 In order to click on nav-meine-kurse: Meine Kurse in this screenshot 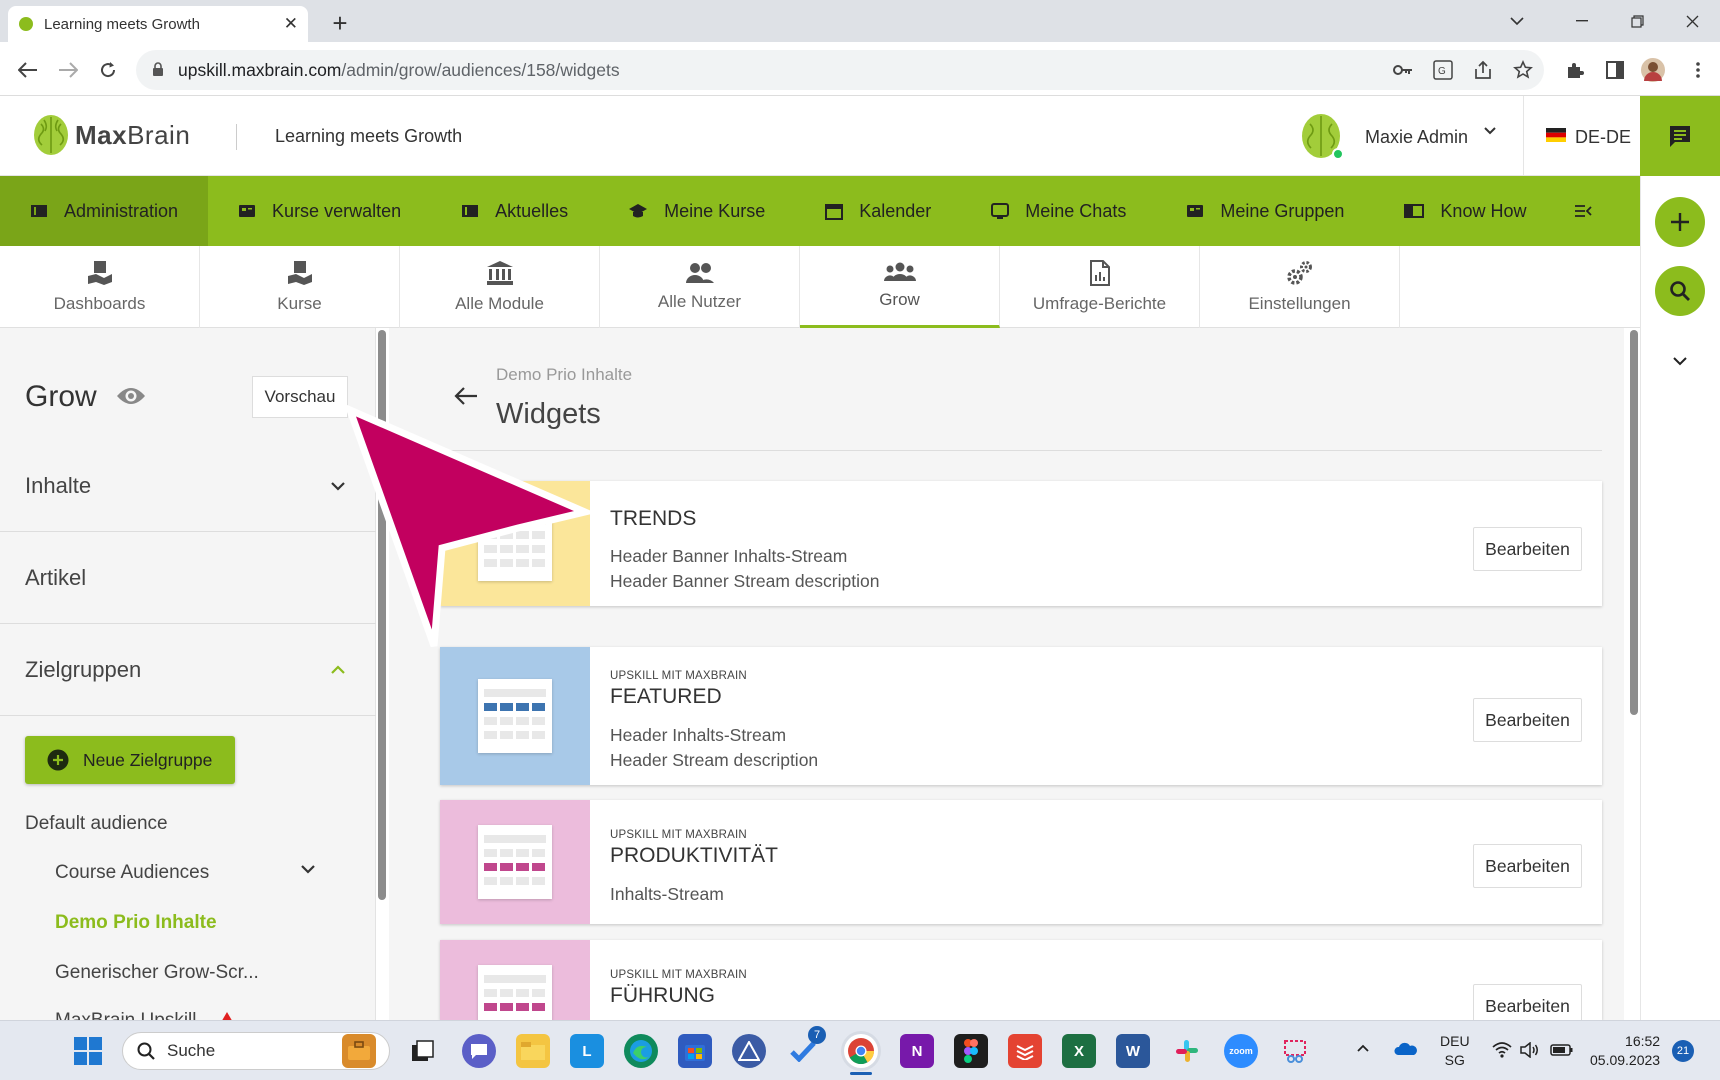, I will do `click(696, 211)`.